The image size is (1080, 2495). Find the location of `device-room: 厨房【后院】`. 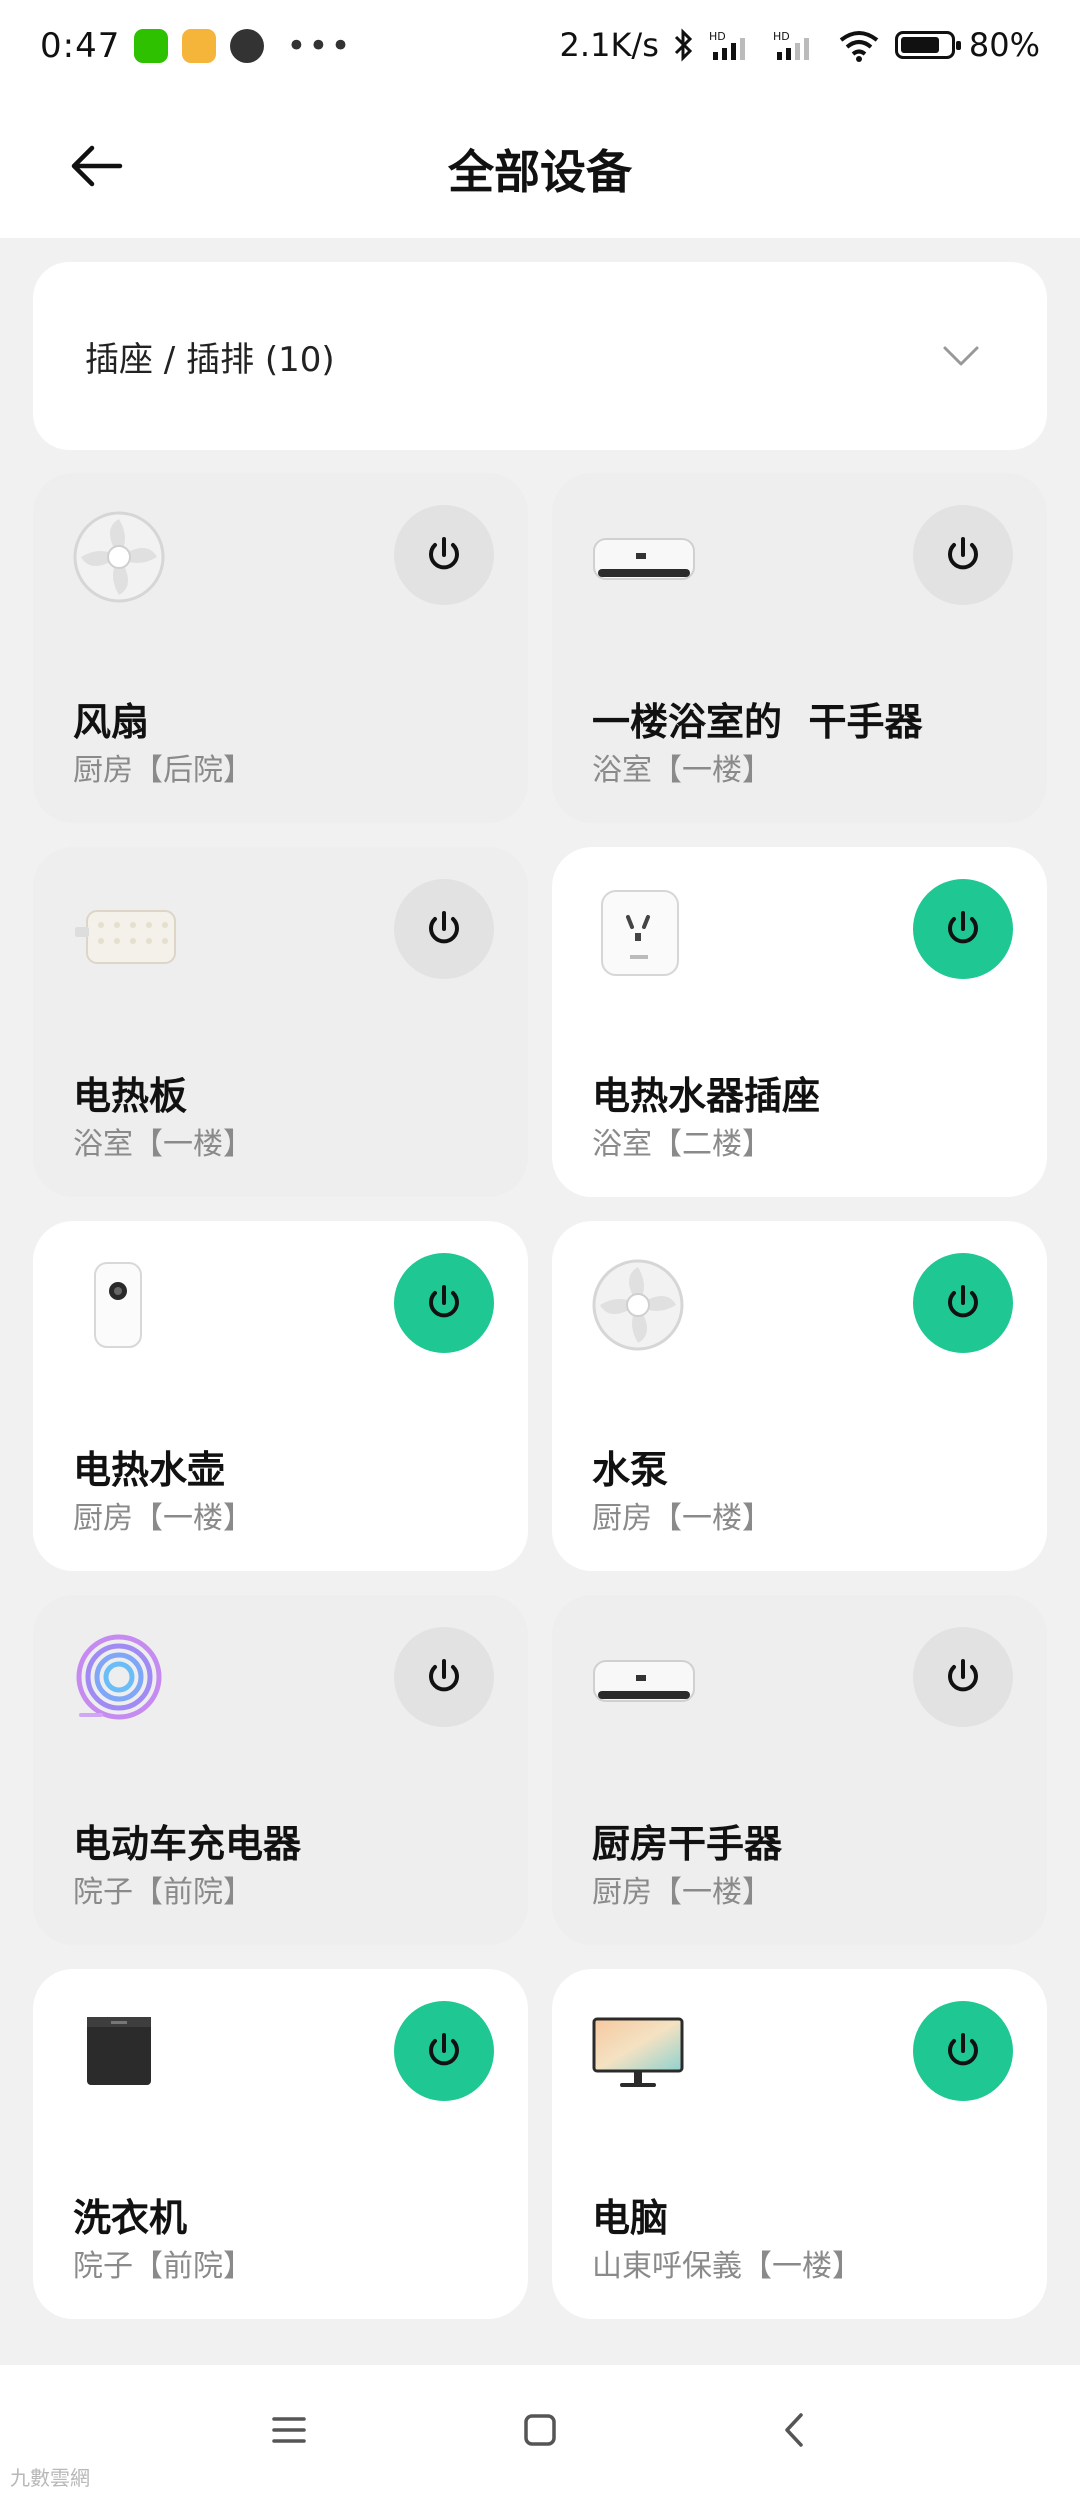

device-room: 厨房【后院】 is located at coordinates (163, 770).